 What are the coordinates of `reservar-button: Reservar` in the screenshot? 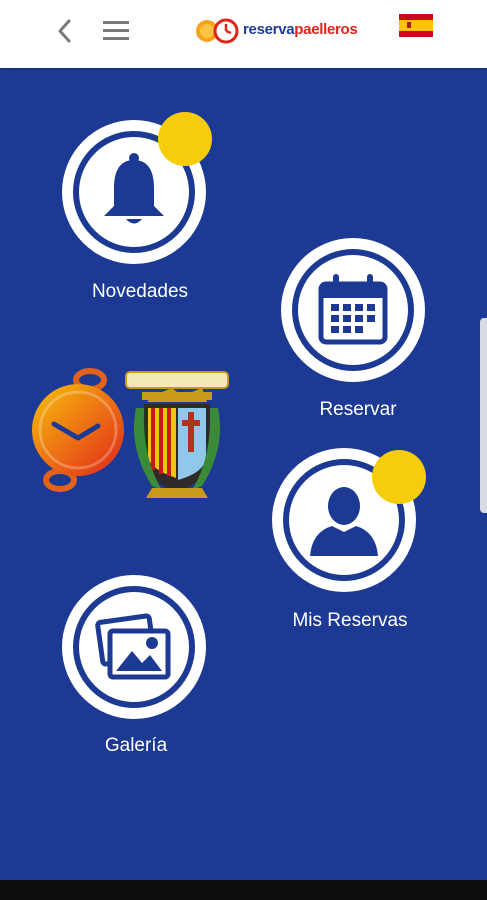 It's located at (365, 328).